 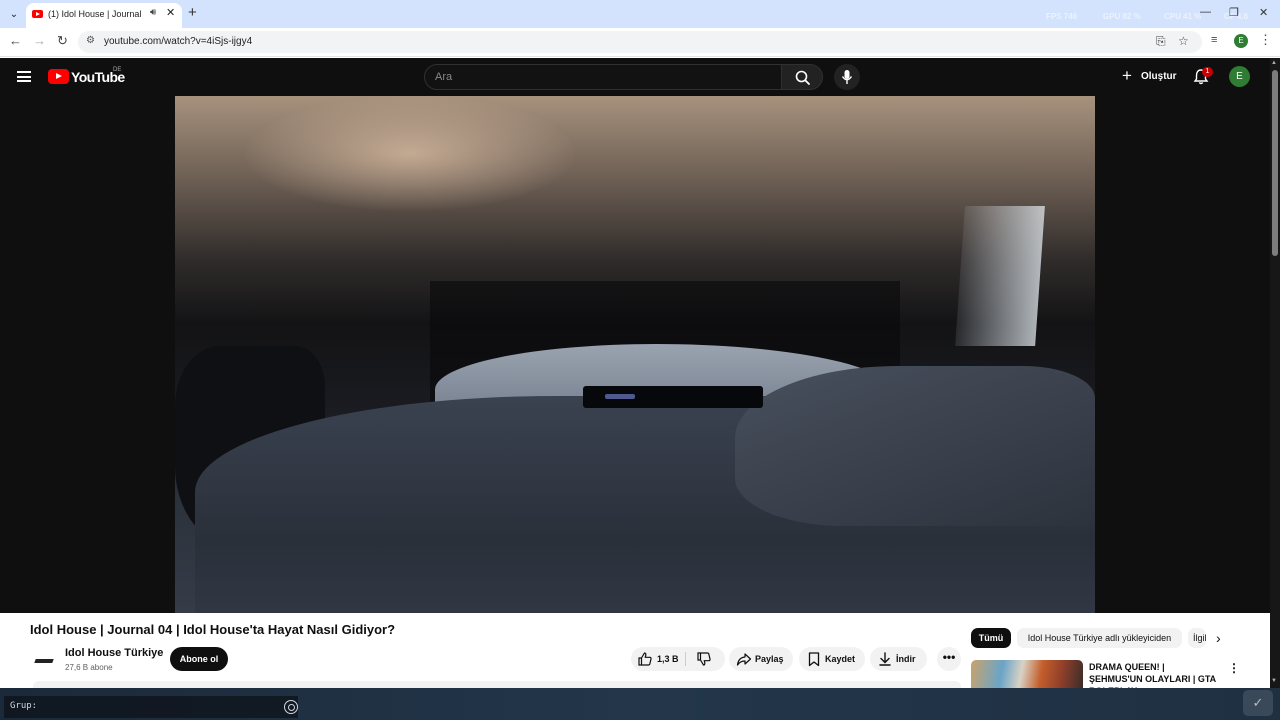 I want to click on subscriber-count: 27,6 B abone, so click(x=89, y=667).